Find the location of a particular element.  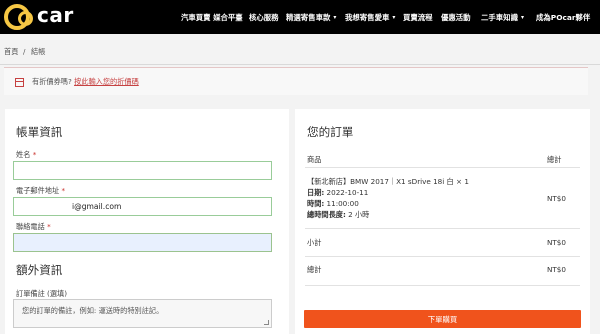

nav-item-process: 買賣流程 is located at coordinates (418, 17).